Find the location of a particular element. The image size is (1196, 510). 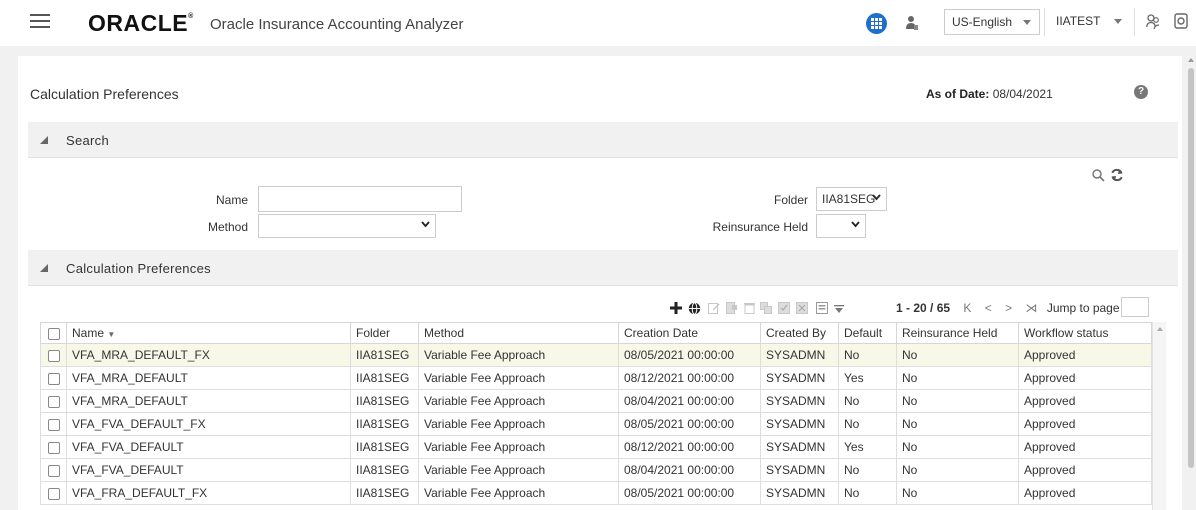

export-icon is located at coordinates (822, 308).